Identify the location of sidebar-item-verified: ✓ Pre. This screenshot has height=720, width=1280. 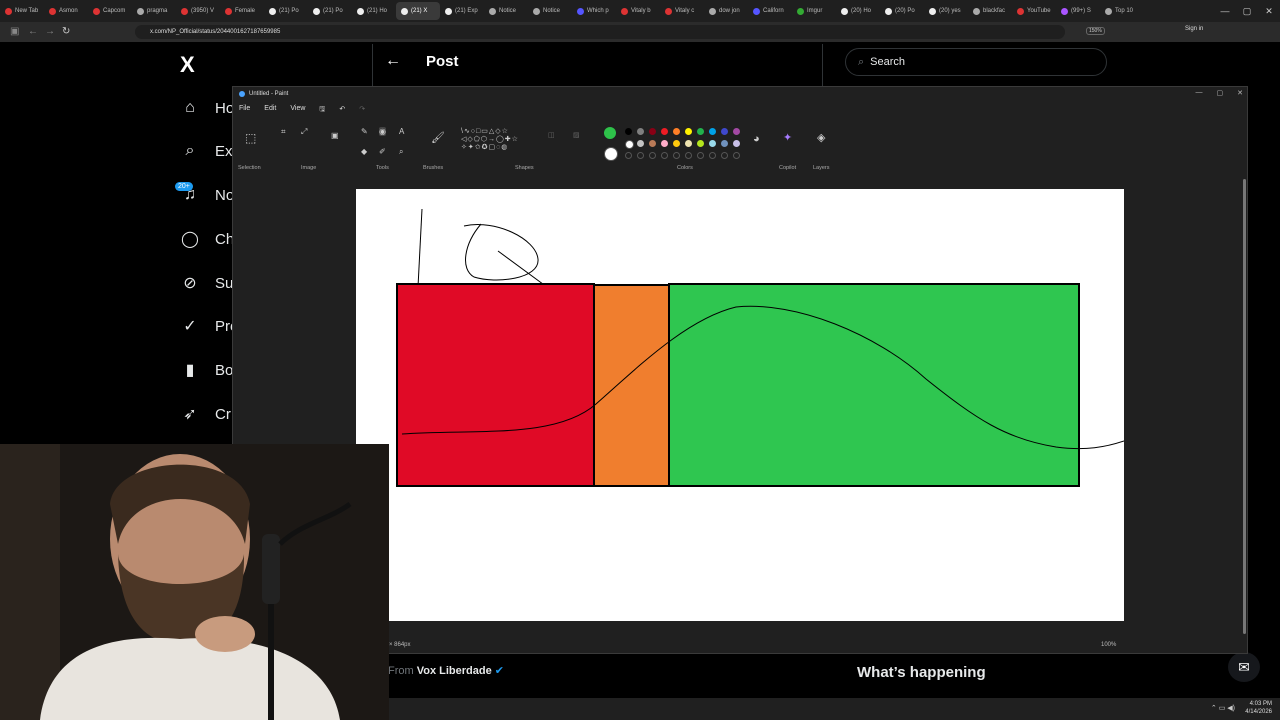
(209, 326).